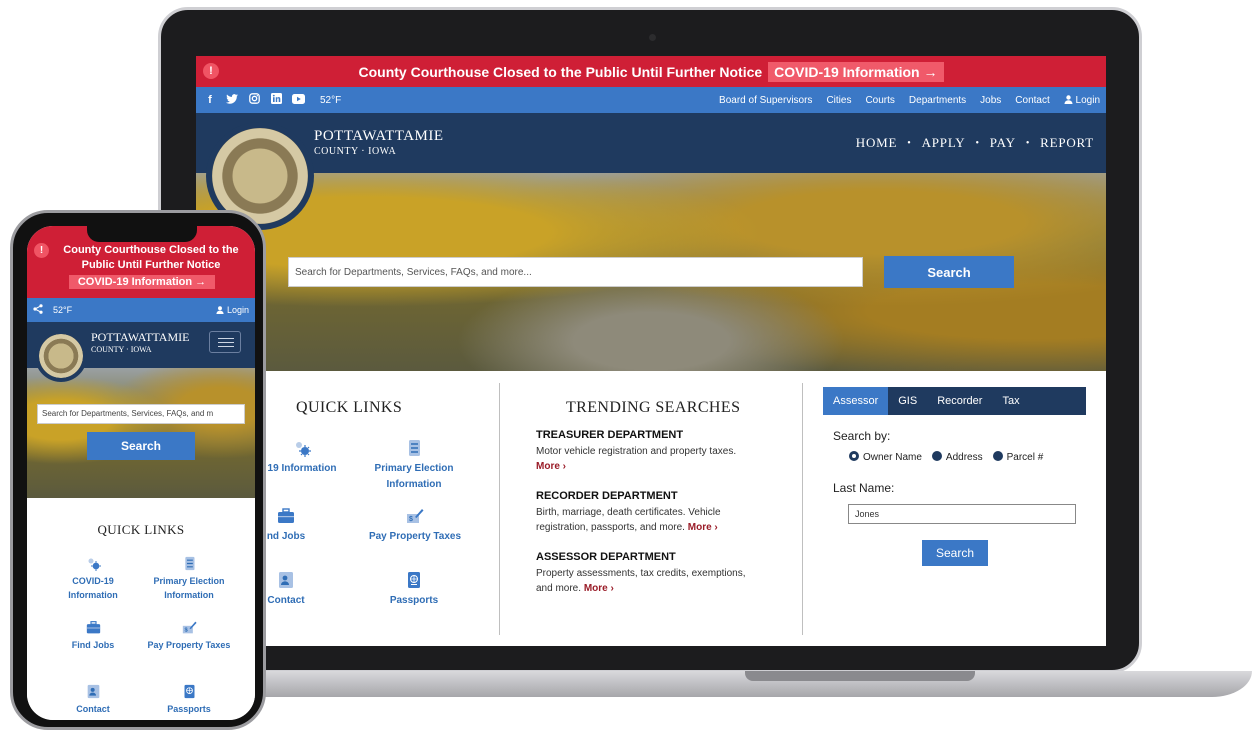 This screenshot has height=730, width=1252. Describe the element at coordinates (1017, 457) in the screenshot. I see `radio-parcel: Parcel #` at that location.